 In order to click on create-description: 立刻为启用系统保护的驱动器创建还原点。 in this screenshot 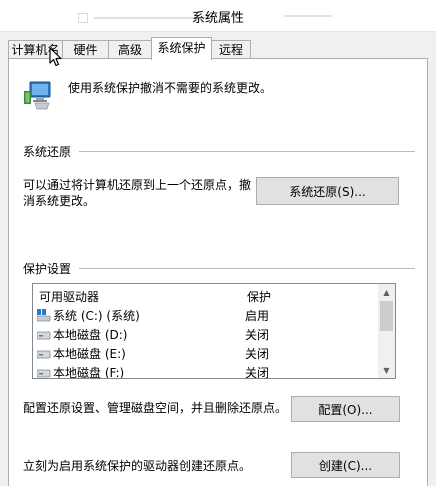, I will do `click(137, 466)`.